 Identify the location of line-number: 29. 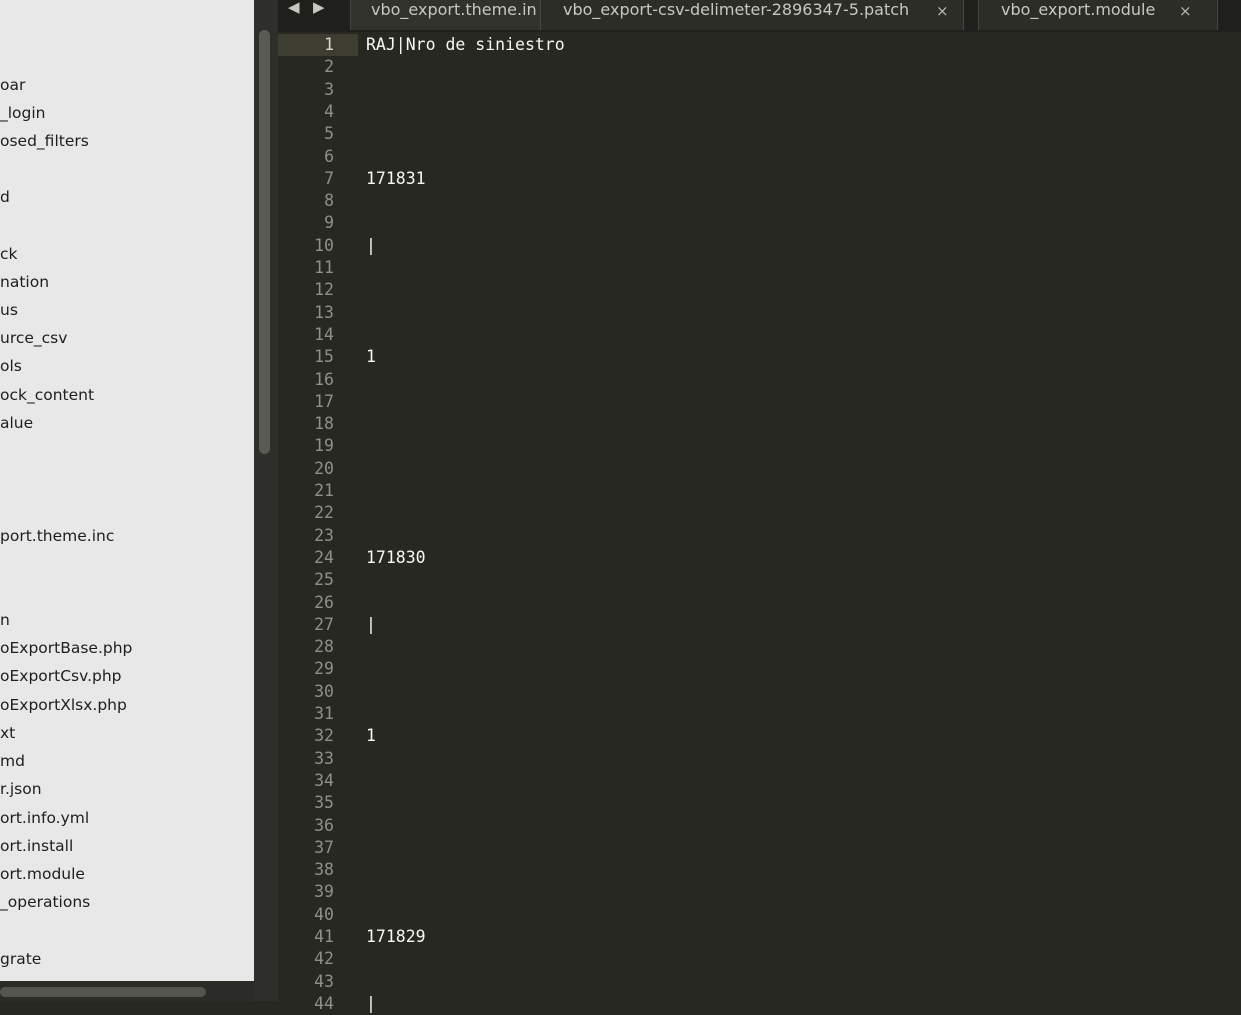
(324, 668).